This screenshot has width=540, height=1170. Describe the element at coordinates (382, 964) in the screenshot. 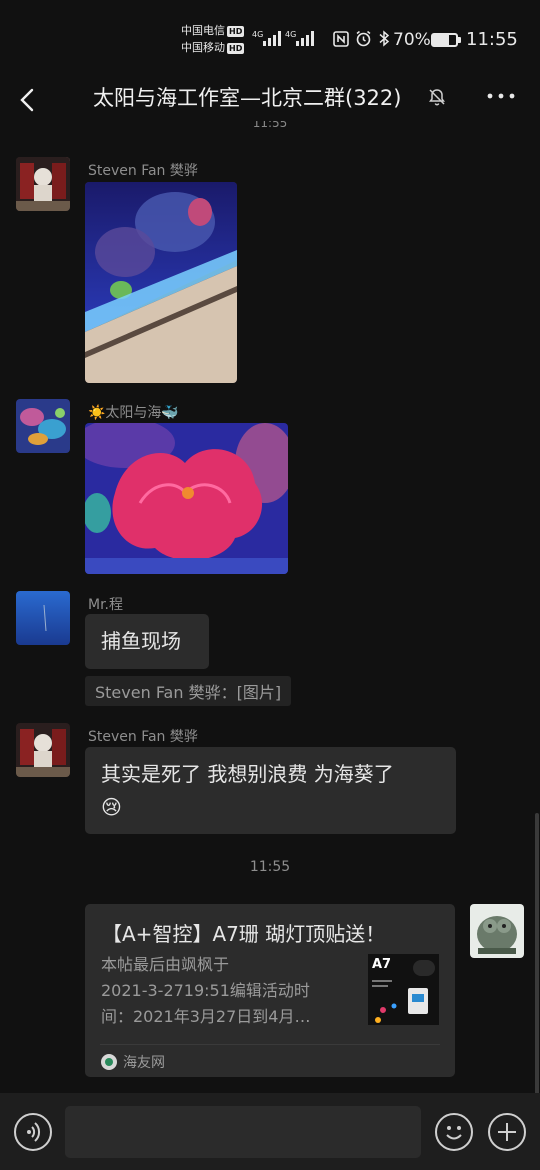

I see `thumbnail-label: A7` at that location.